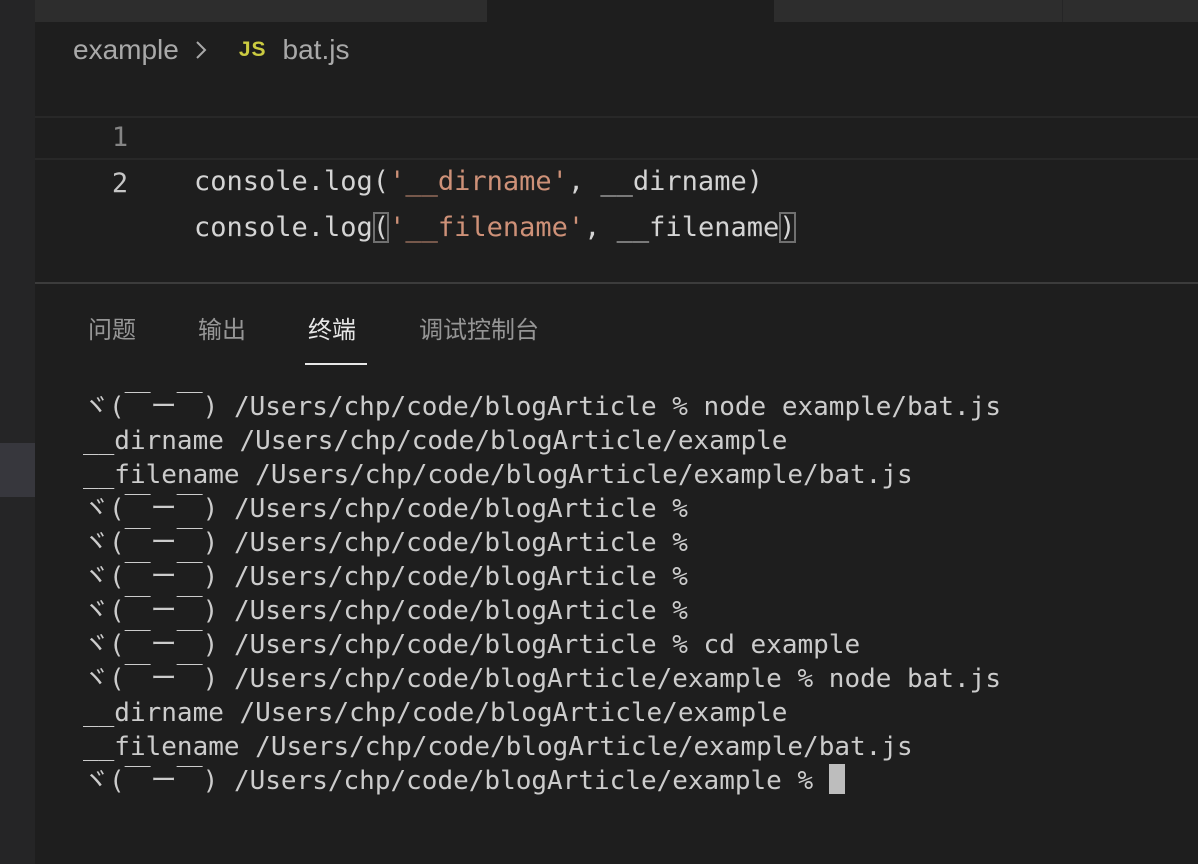 Image resolution: width=1198 pixels, height=864 pixels. I want to click on matching-bracket-close: ), so click(787, 227).